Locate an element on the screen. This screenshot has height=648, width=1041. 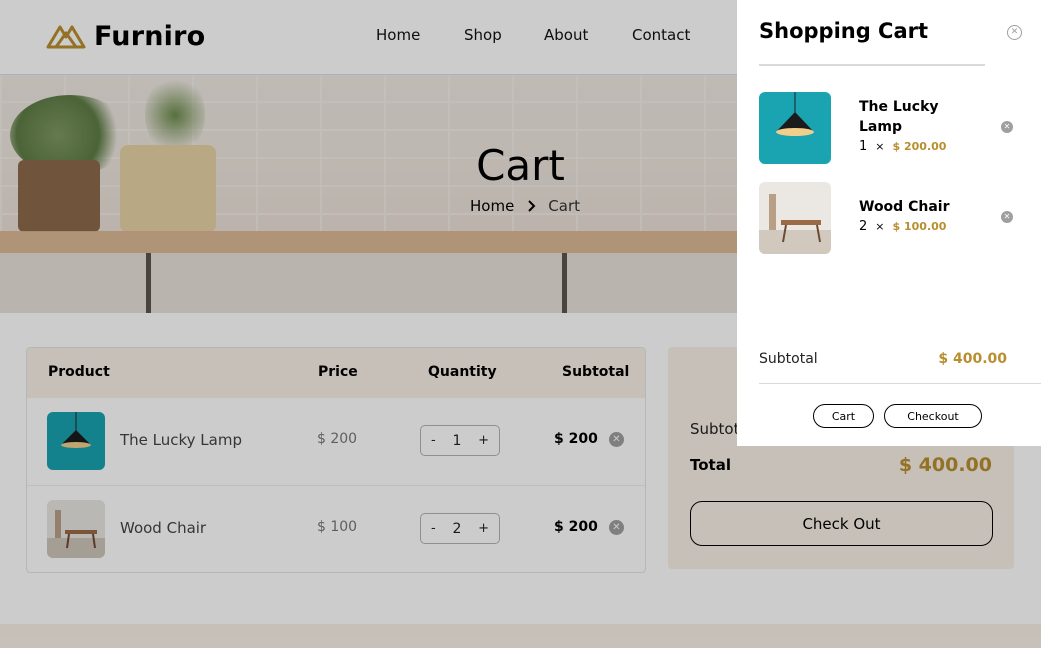
drawer-item-quantity: 2 × $ 100.00 is located at coordinates (902, 226).